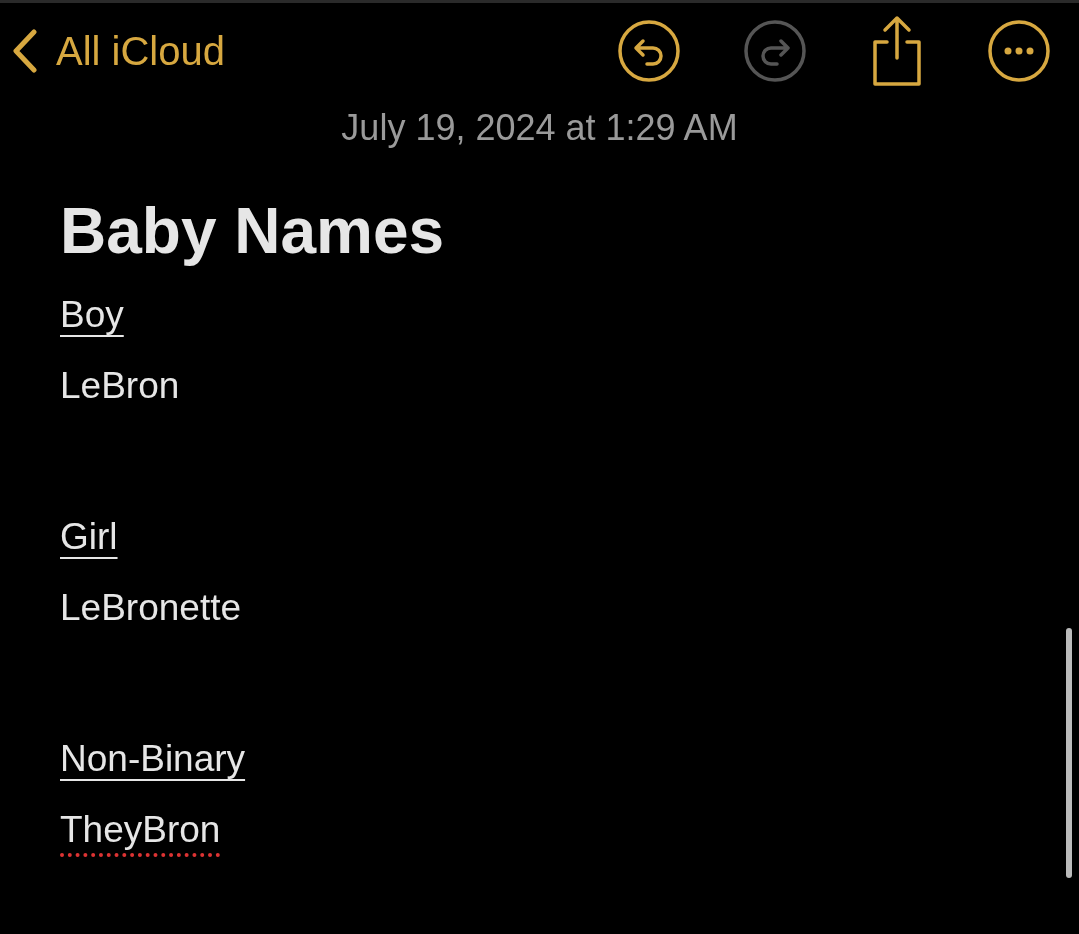 Image resolution: width=1079 pixels, height=934 pixels. I want to click on note-title: Baby Names, so click(253, 231).